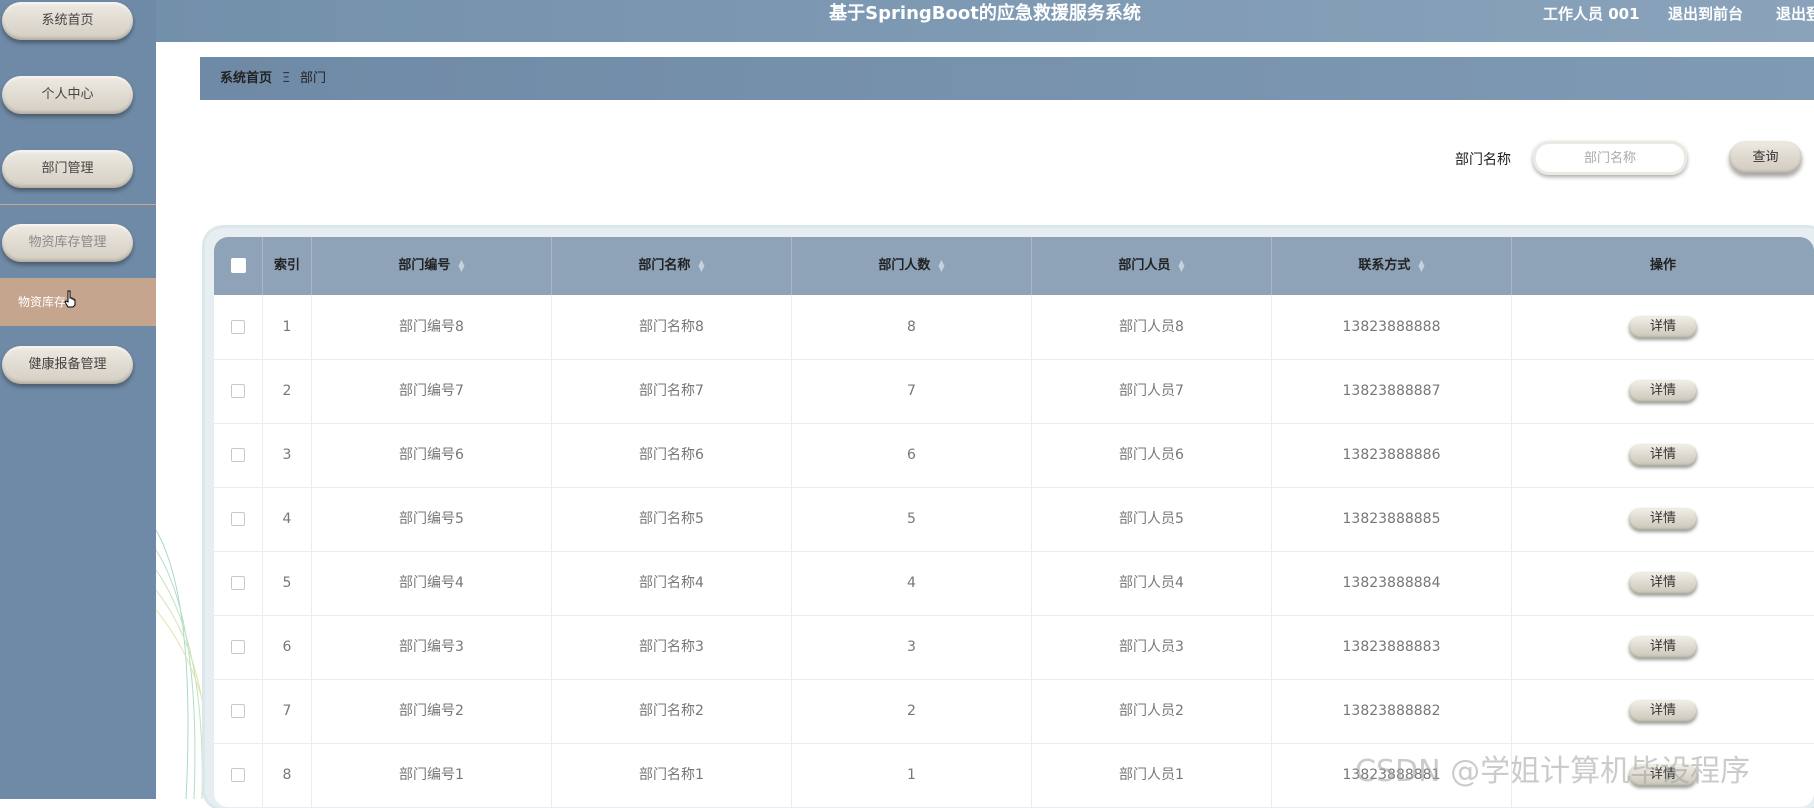  What do you see at coordinates (1392, 711) in the screenshot?
I see `cell-phone: 13823888882` at bounding box center [1392, 711].